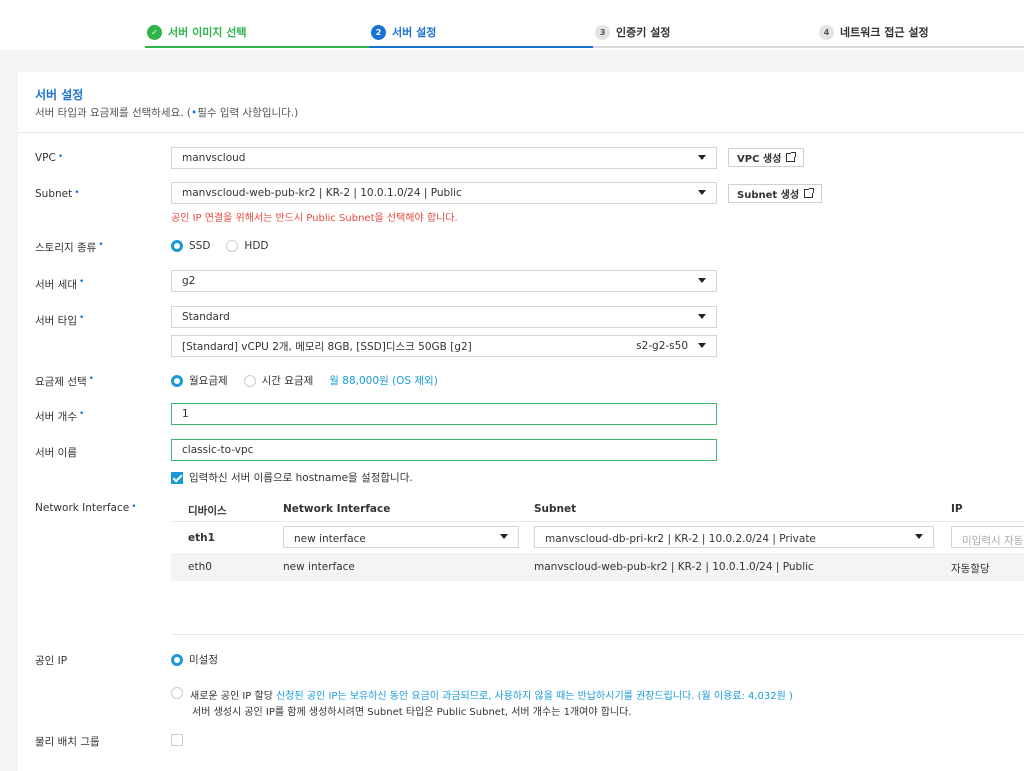 The width and height of the screenshot is (1024, 771). I want to click on step-label: 인증키 설정, so click(643, 32).